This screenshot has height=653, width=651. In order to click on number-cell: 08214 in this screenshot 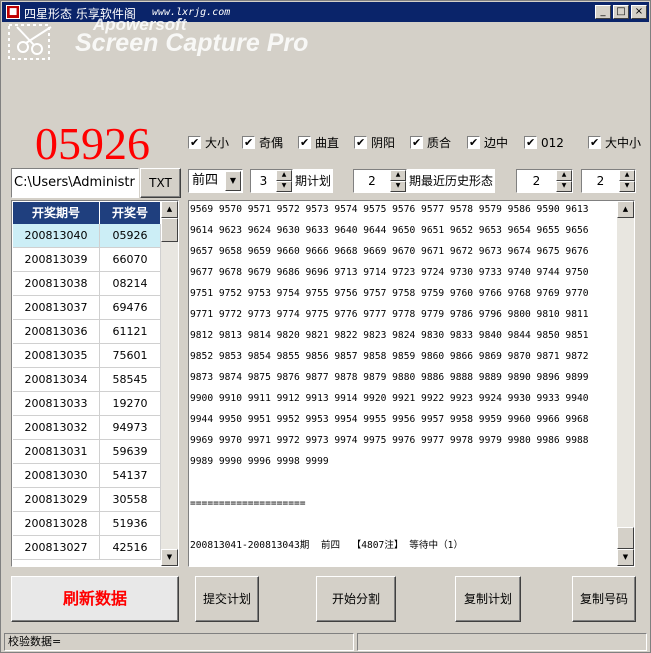, I will do `click(130, 284)`.